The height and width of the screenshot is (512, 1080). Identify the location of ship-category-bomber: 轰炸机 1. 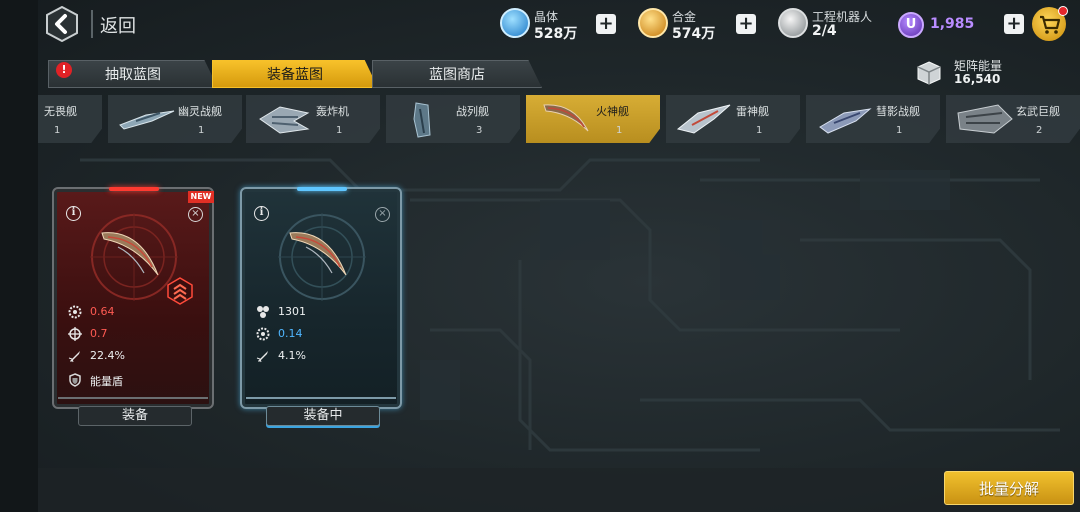
(313, 119).